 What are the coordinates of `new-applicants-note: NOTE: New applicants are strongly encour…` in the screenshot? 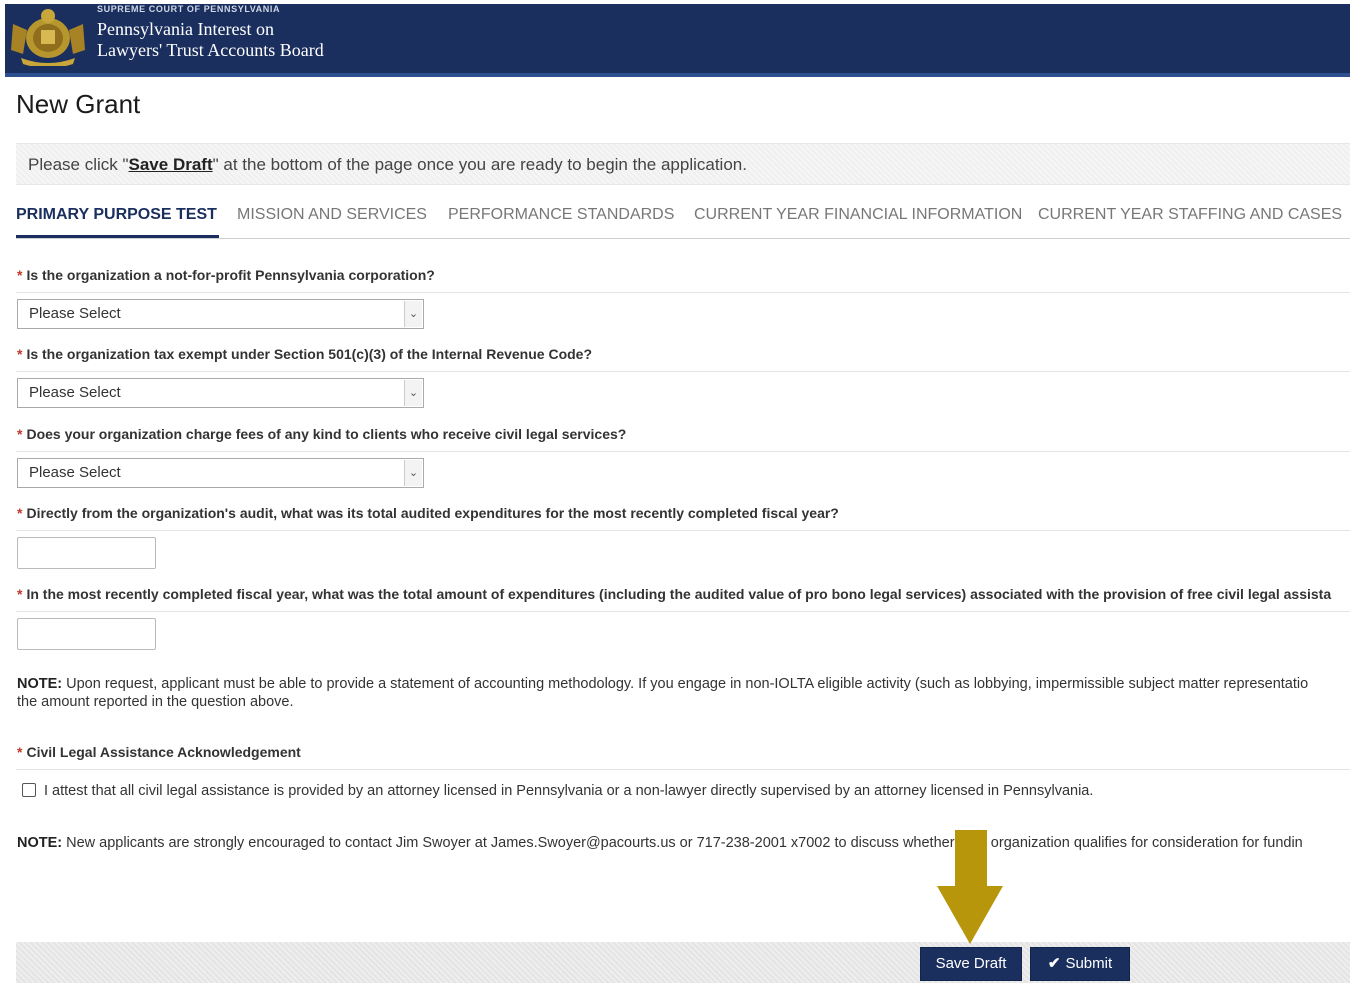 It's located at (683, 843).